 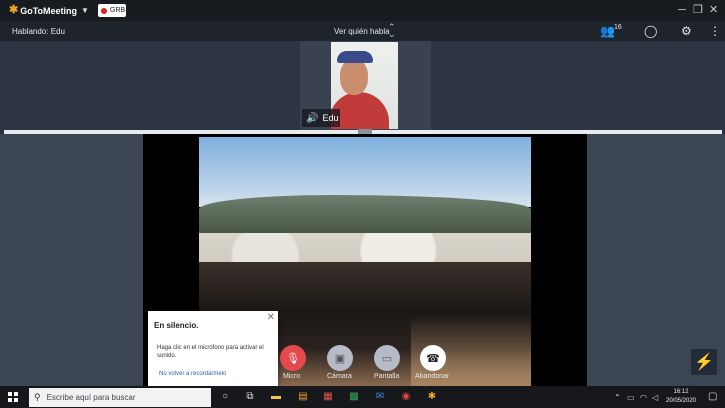 I want to click on chrome-icon: ◉, so click(x=406, y=397).